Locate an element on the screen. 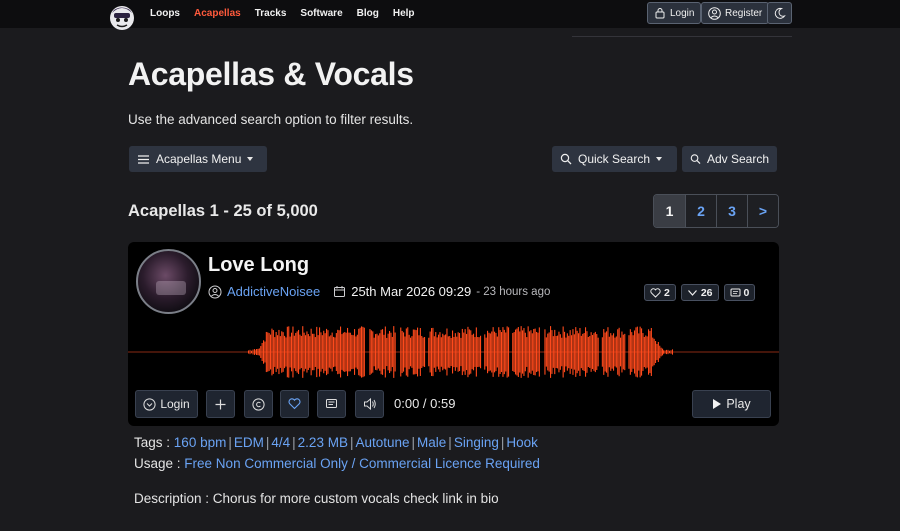 The height and width of the screenshot is (531, 900). quick-search-button: Quick Search is located at coordinates (614, 159).